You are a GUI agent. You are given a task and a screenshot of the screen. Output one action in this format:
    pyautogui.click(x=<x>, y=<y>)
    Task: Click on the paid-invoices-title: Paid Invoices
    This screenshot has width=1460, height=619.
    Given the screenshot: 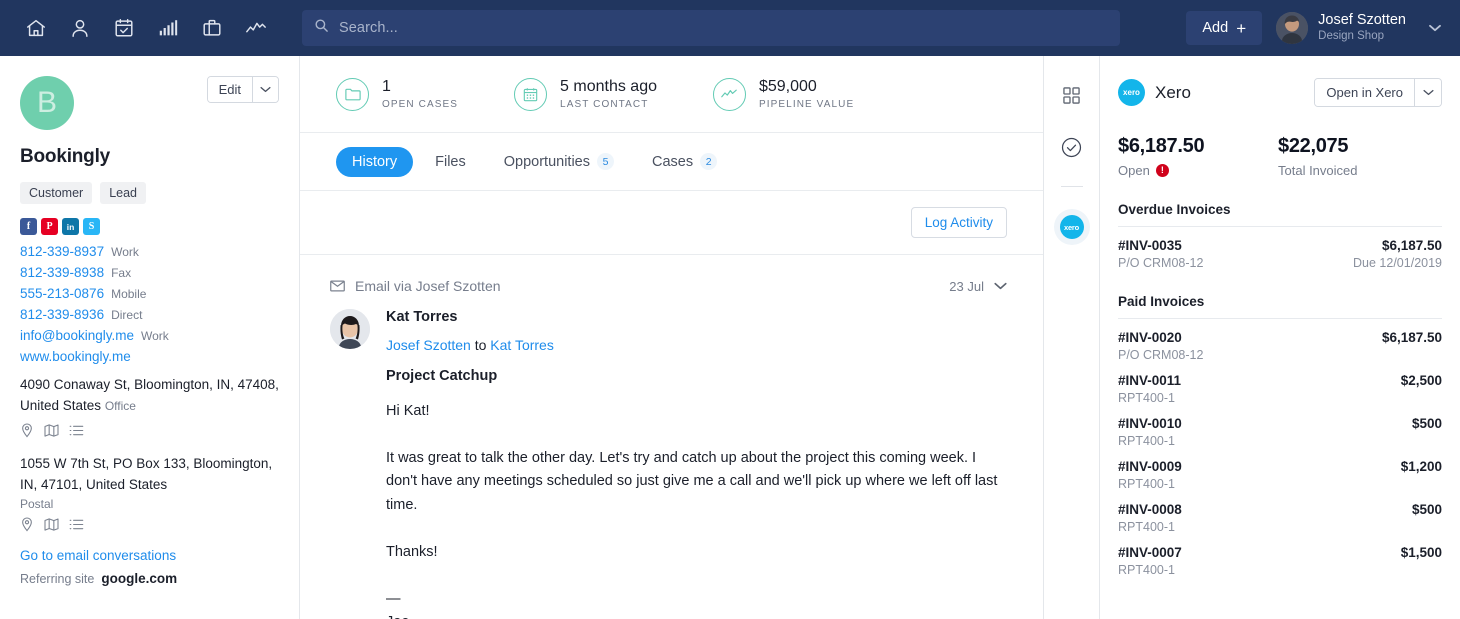 What is the action you would take?
    pyautogui.click(x=1161, y=301)
    